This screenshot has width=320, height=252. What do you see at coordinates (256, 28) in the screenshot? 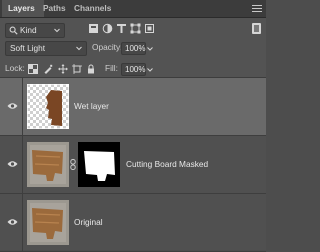
I see `filter-toggle-icon` at bounding box center [256, 28].